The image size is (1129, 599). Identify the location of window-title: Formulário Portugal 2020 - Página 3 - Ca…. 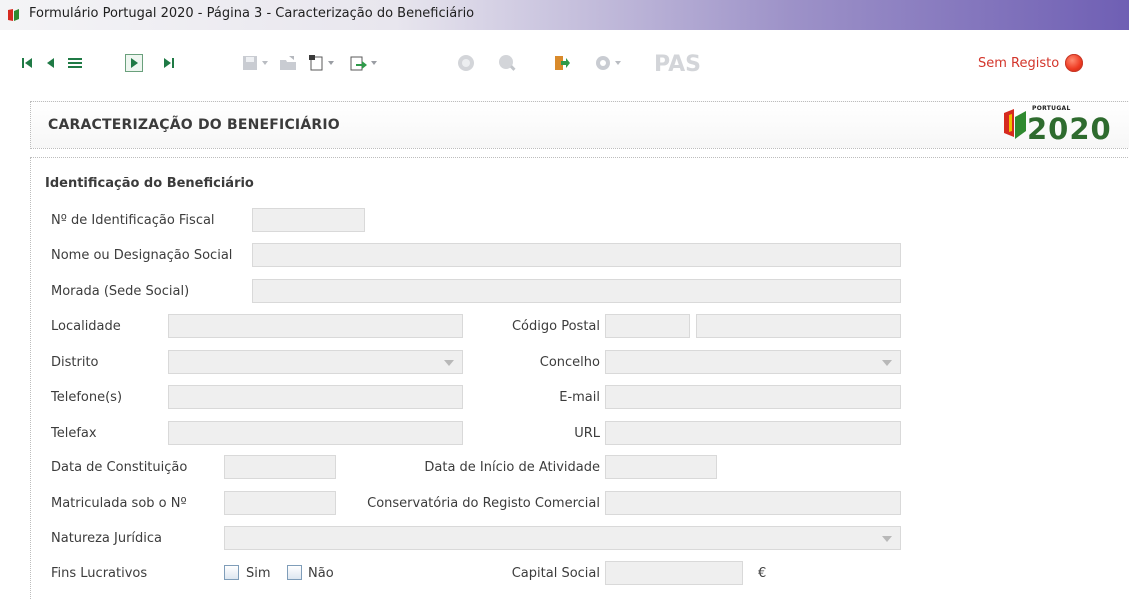
(252, 13).